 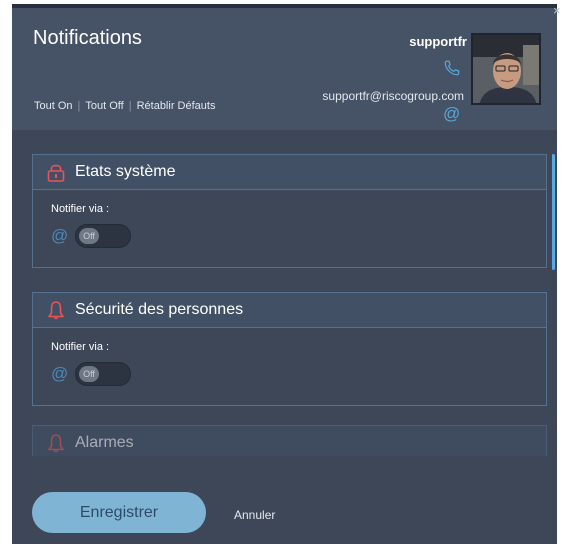 What do you see at coordinates (124, 106) in the screenshot?
I see `bulk-actions: Tout On | Tout Off | Rétablir Défauts` at bounding box center [124, 106].